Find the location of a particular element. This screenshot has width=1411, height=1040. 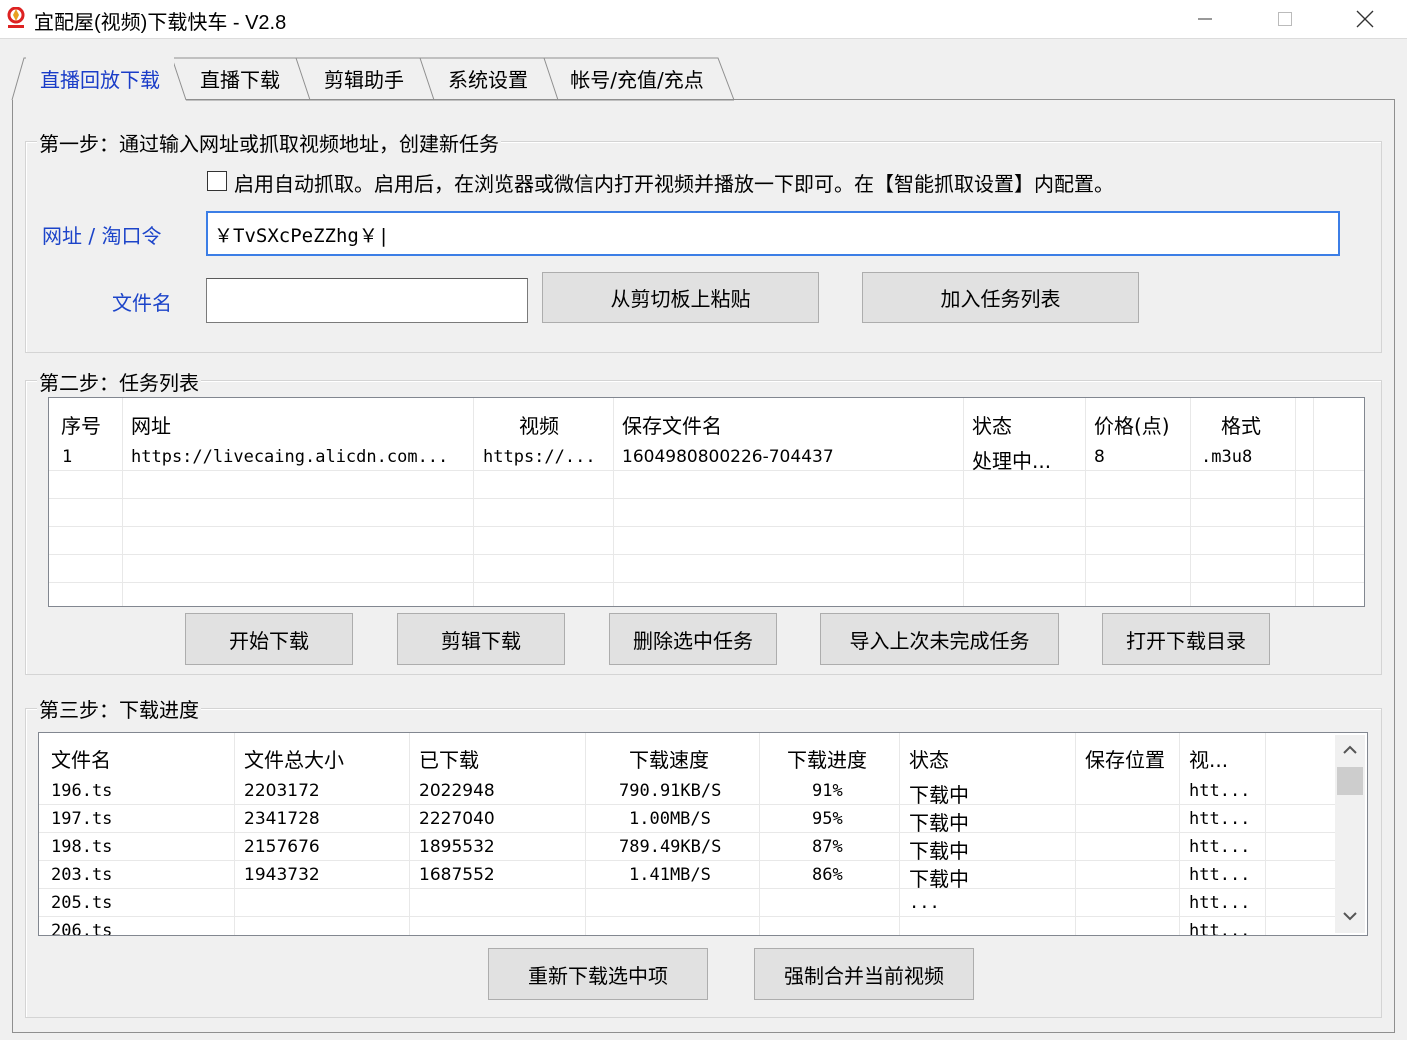

window-edge is located at coordinates (1409, 539).